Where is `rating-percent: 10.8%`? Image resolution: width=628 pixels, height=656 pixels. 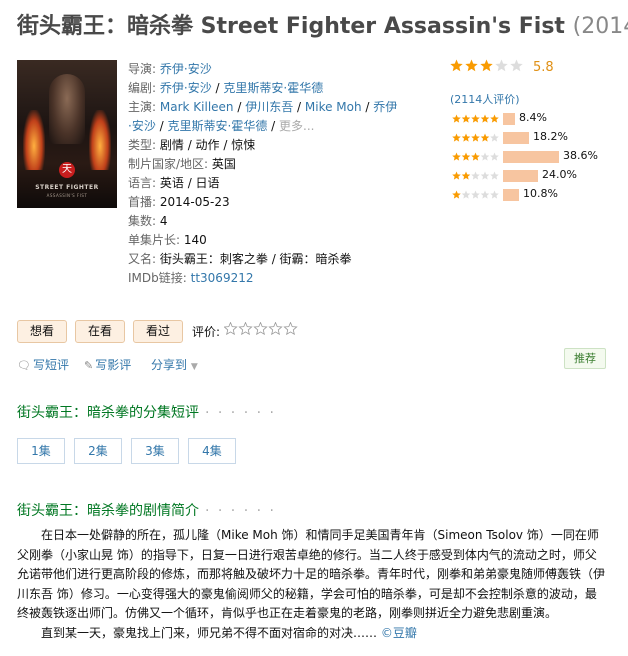 rating-percent: 10.8% is located at coordinates (540, 193).